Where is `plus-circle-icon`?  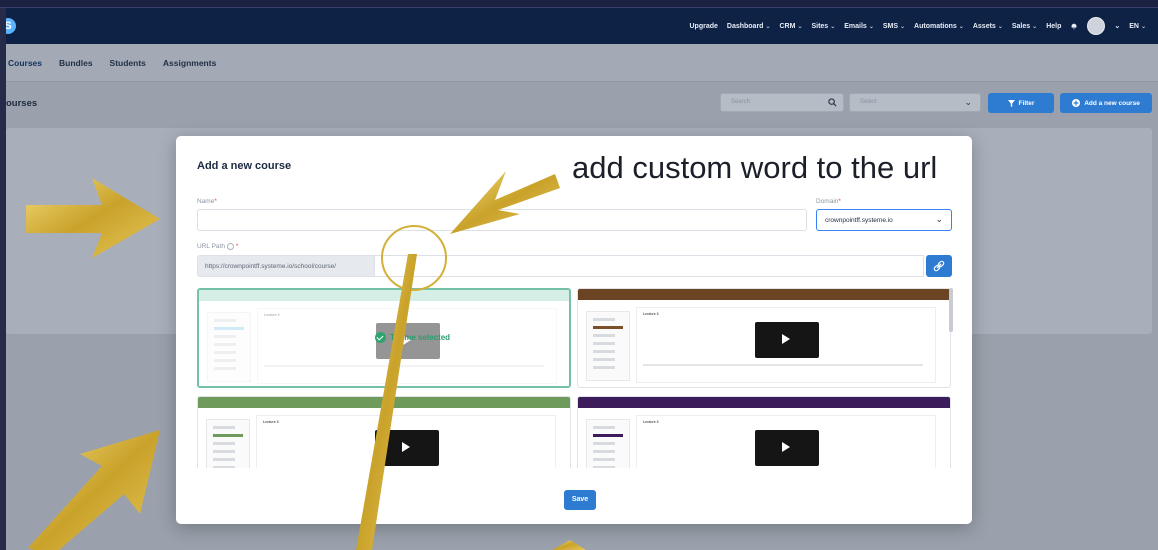
plus-circle-icon is located at coordinates (1076, 103).